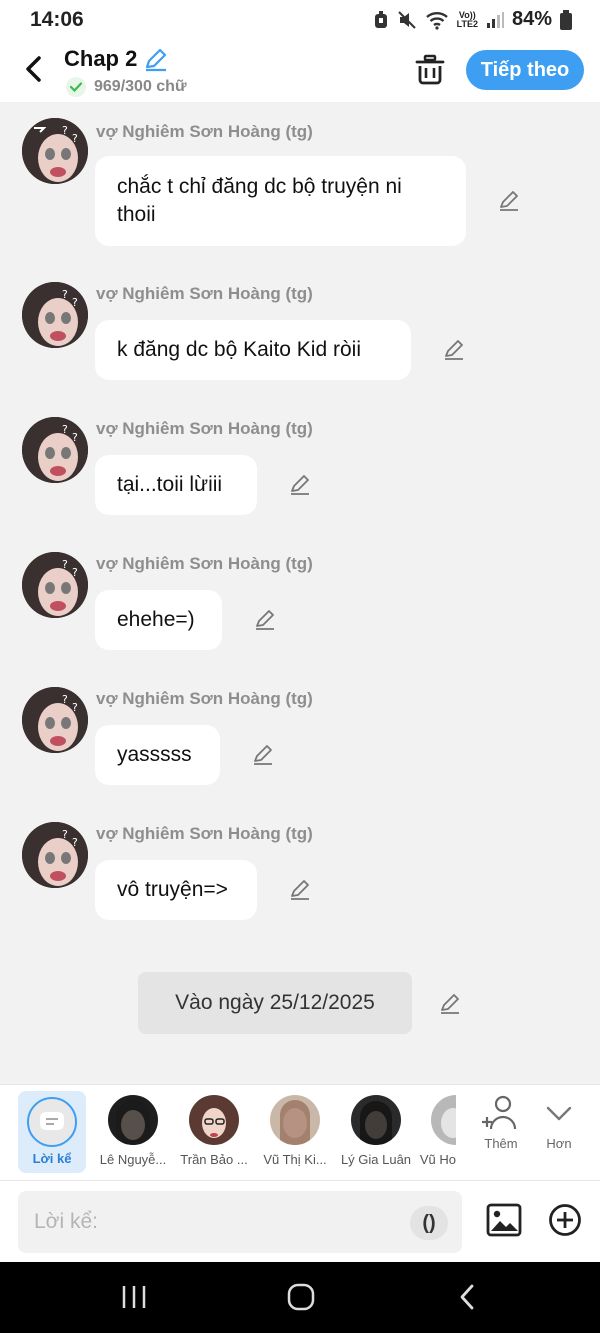 The width and height of the screenshot is (600, 1333). Describe the element at coordinates (450, 1004) in the screenshot. I see `edit-date-icon` at that location.